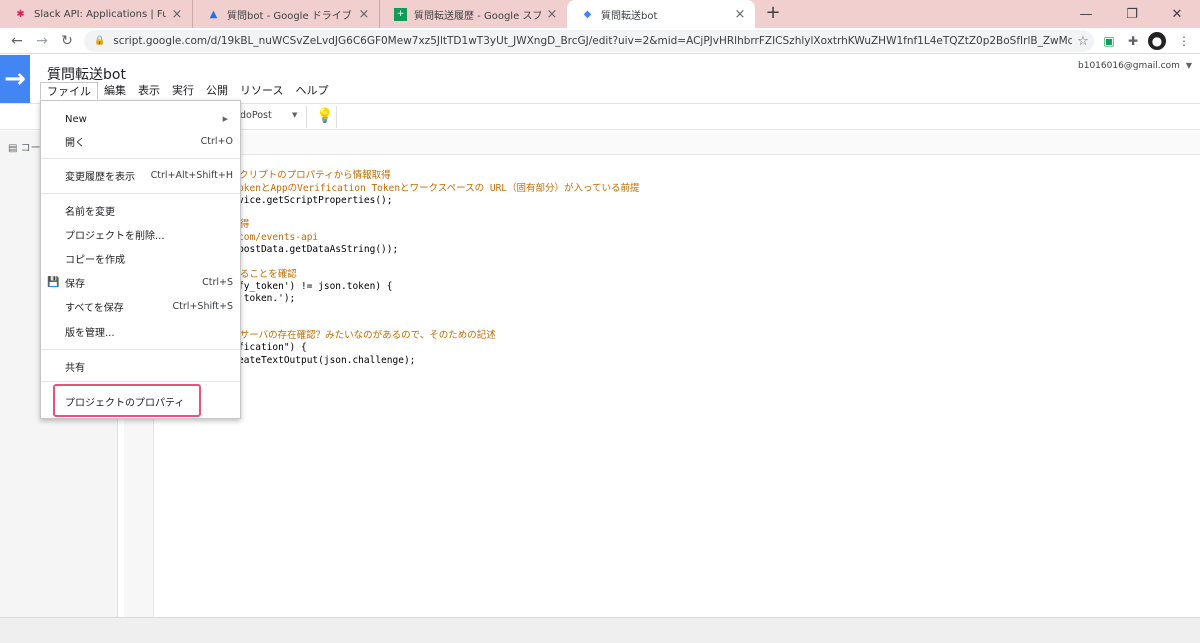  Describe the element at coordinates (69, 91) in the screenshot. I see `menu-file: ファイル` at that location.